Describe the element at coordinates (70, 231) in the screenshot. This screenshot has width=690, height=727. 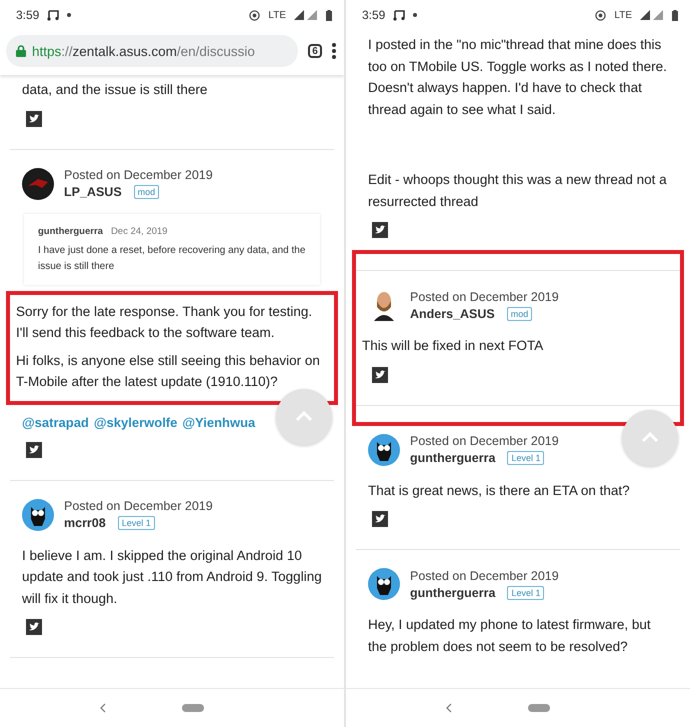
I see `quote-author: guntherguerra` at that location.